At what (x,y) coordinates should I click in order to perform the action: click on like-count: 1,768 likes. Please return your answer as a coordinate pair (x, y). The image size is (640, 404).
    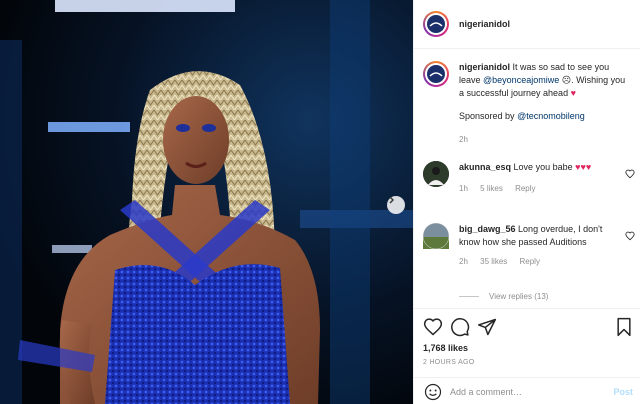
    Looking at the image, I should click on (445, 348).